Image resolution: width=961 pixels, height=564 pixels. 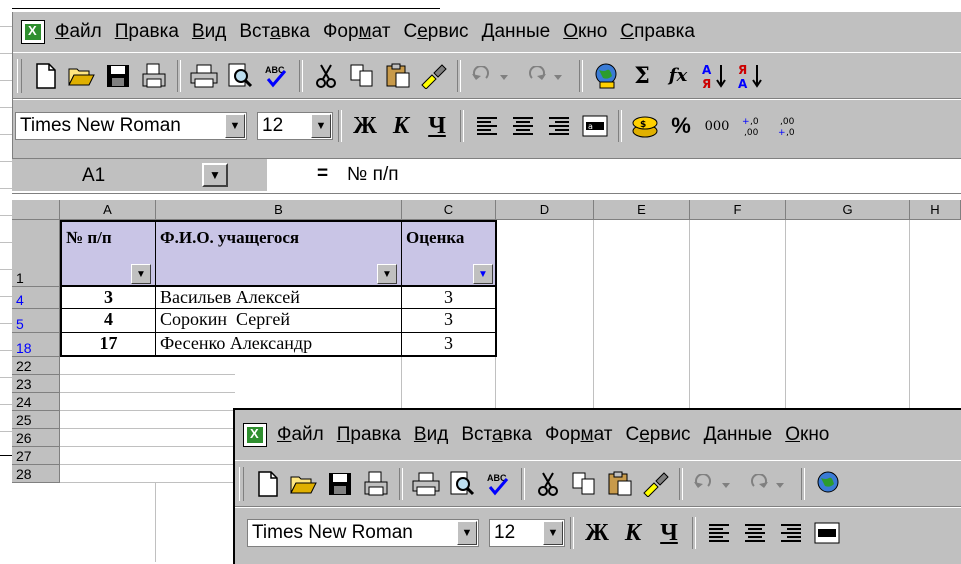 What do you see at coordinates (279, 253) in the screenshot?
I see `header-cell-name: Ф.И.О. учащегося` at bounding box center [279, 253].